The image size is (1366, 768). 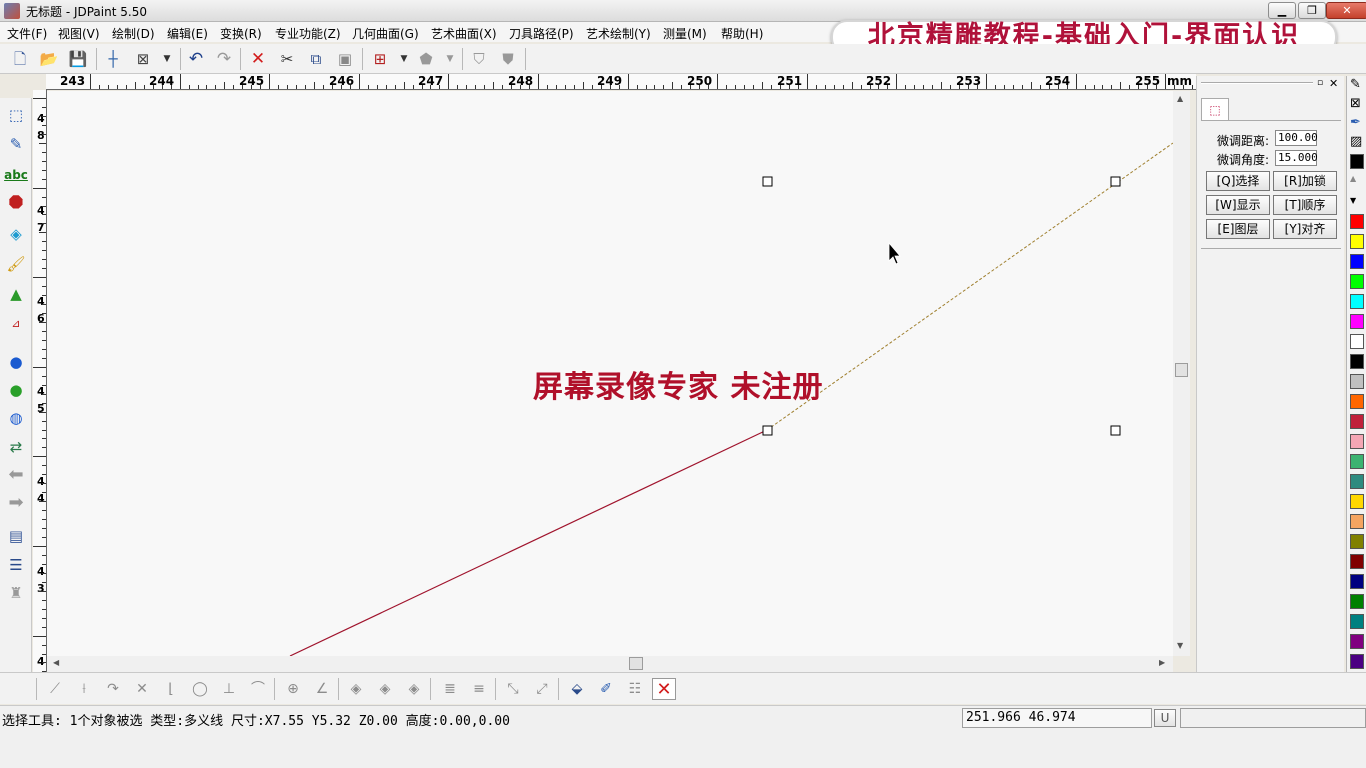 What do you see at coordinates (1355, 122) in the screenshot?
I see `eyedropper-icon: ✒` at bounding box center [1355, 122].